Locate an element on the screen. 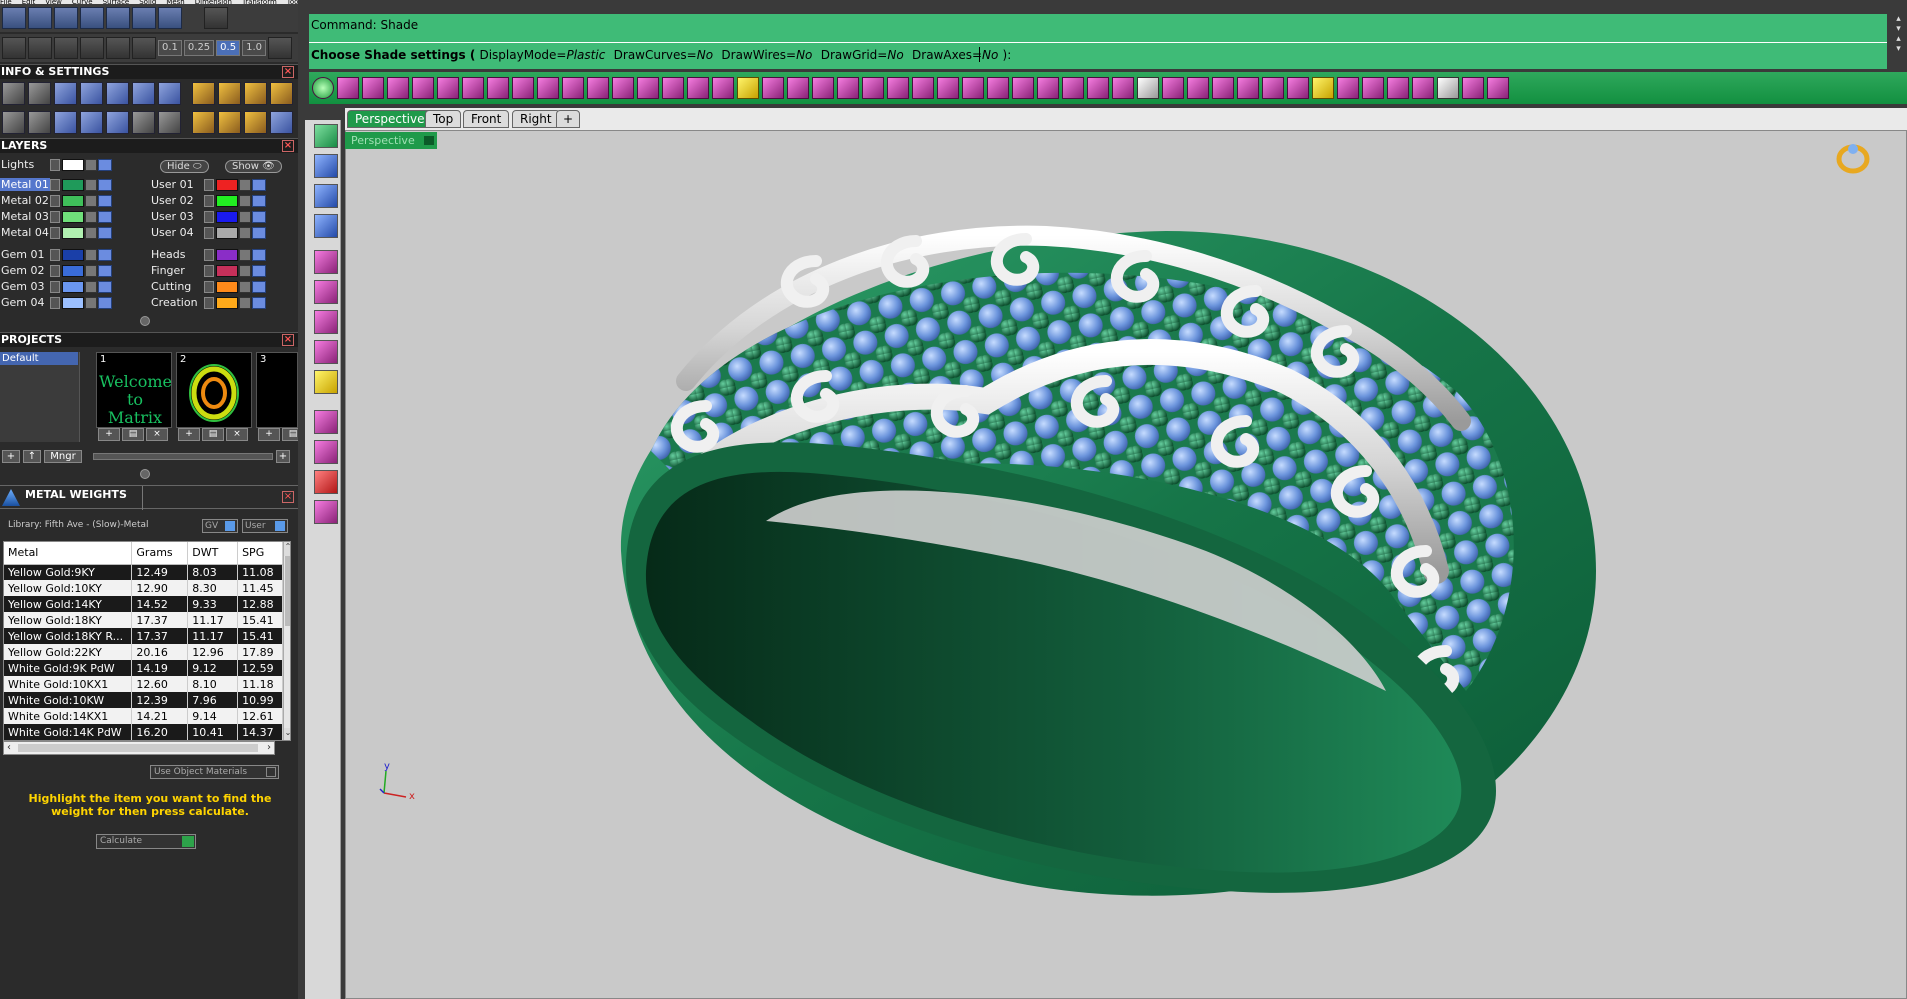 This screenshot has width=1907, height=999. render4-icon is located at coordinates (281, 122).